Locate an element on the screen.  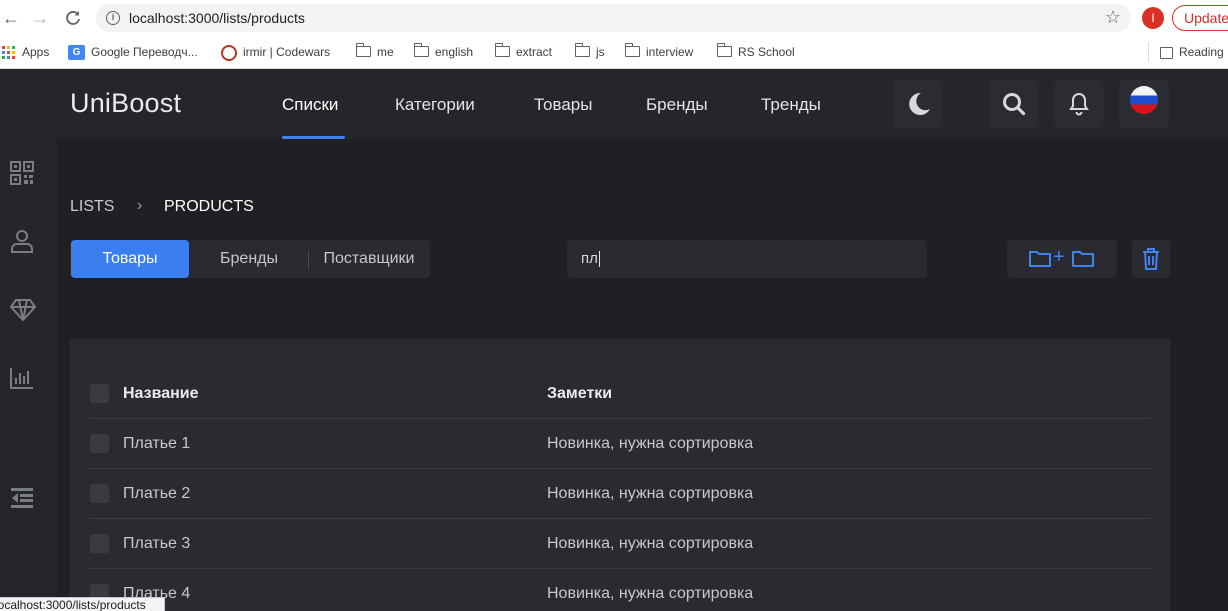
bookmark-folder-me: me is located at coordinates (374, 52).